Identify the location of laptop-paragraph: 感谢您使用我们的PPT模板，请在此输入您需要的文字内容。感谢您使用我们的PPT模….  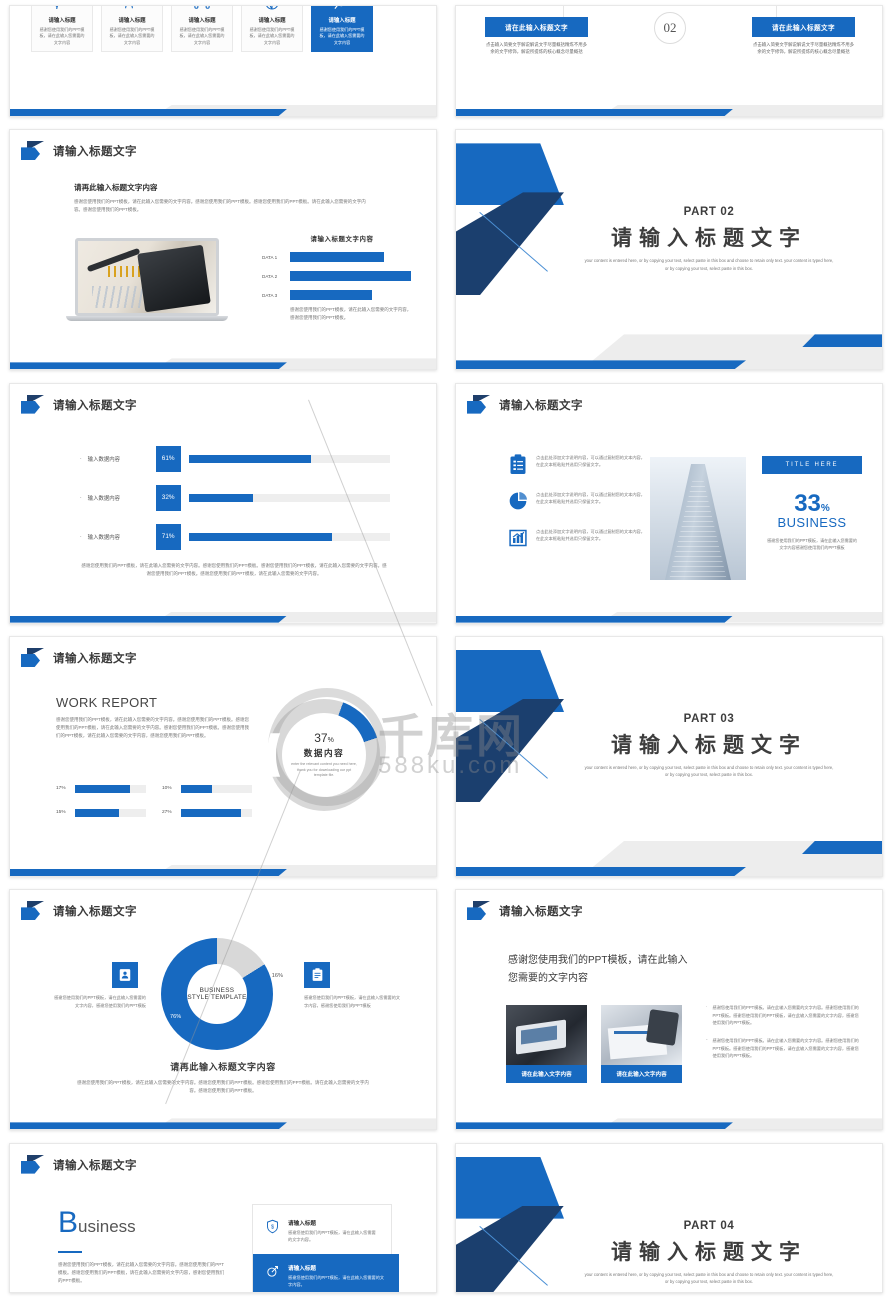
(220, 206).